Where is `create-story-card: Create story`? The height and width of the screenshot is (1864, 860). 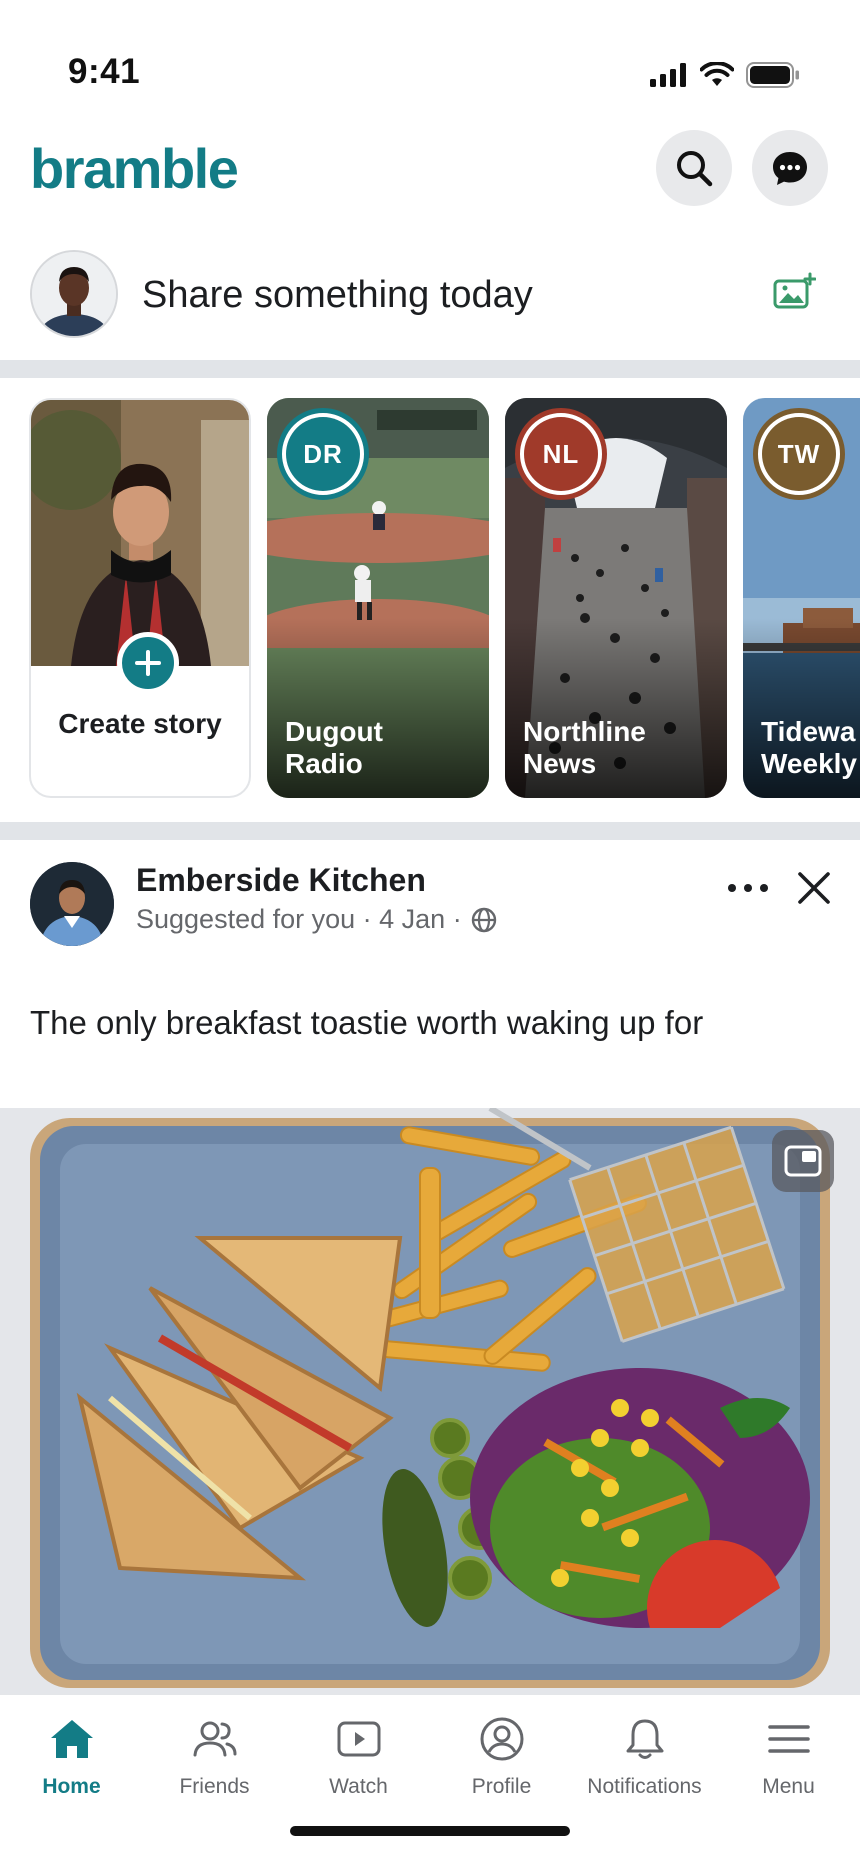
create-story-card: Create story is located at coordinates (140, 598).